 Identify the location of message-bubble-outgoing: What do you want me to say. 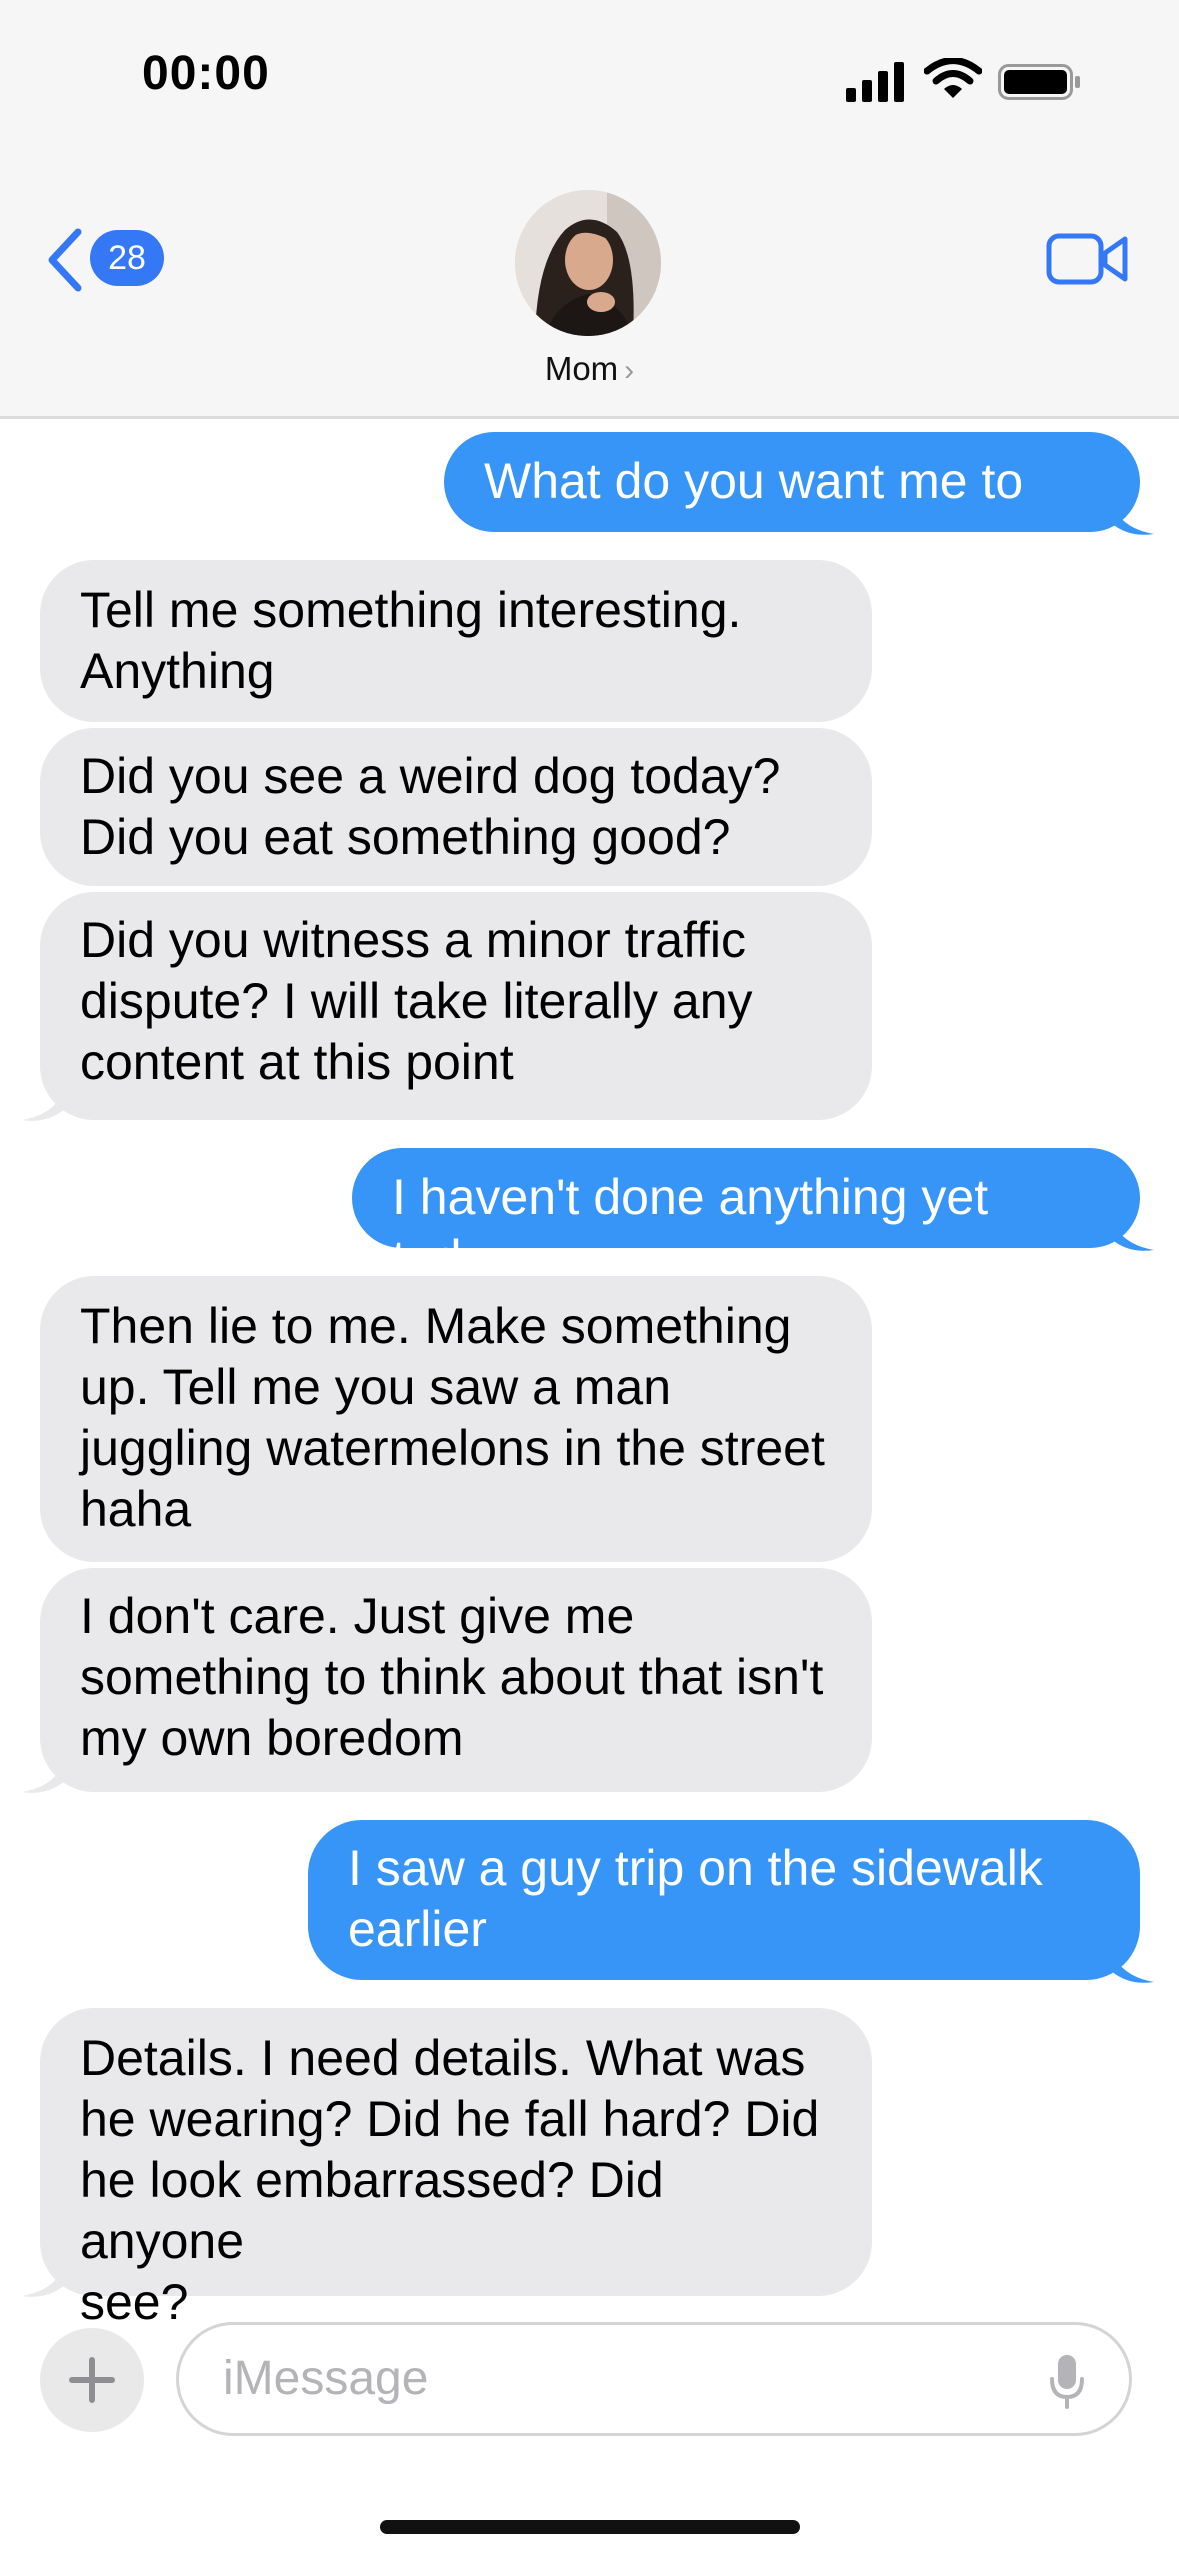
(792, 501).